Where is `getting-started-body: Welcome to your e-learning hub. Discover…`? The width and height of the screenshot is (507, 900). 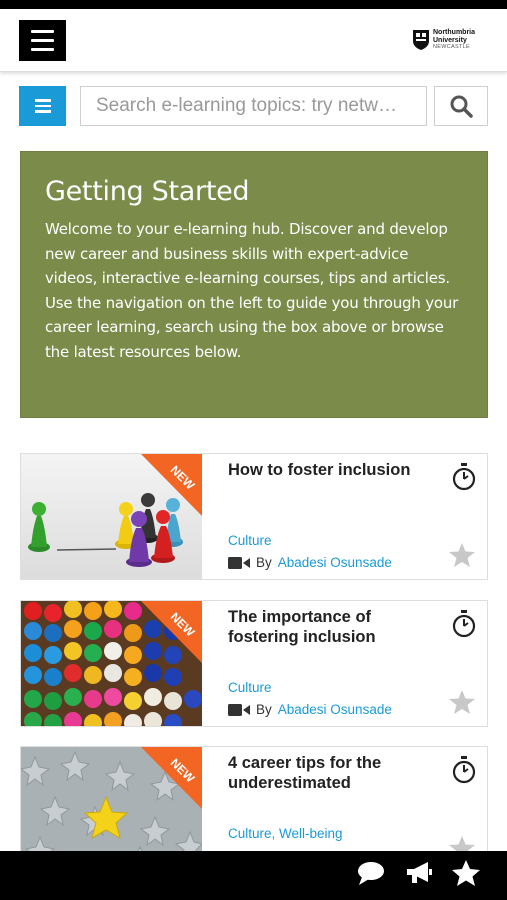
getting-started-body: Welcome to your e-learning hub. Discover… is located at coordinates (252, 290).